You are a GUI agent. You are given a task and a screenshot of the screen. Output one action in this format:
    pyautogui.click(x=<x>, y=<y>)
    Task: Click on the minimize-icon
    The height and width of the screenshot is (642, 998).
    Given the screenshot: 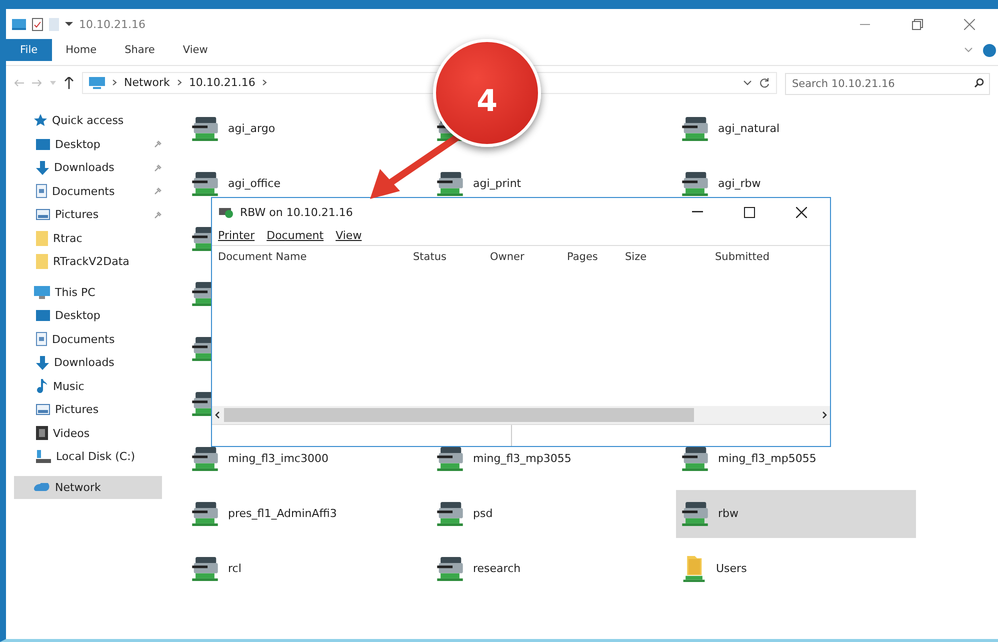 What is the action you would take?
    pyautogui.click(x=697, y=212)
    